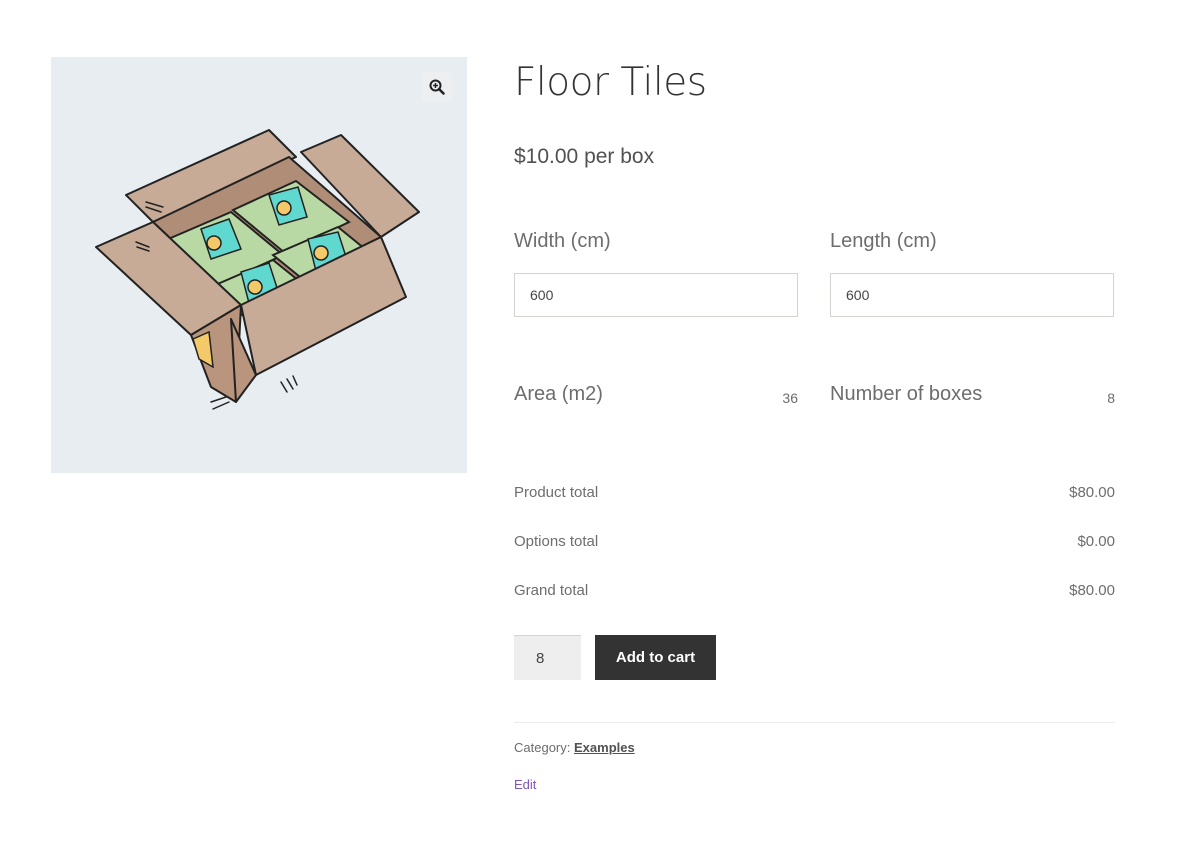 Image resolution: width=1183 pixels, height=852 pixels. I want to click on boxes-value: 8, so click(1111, 398).